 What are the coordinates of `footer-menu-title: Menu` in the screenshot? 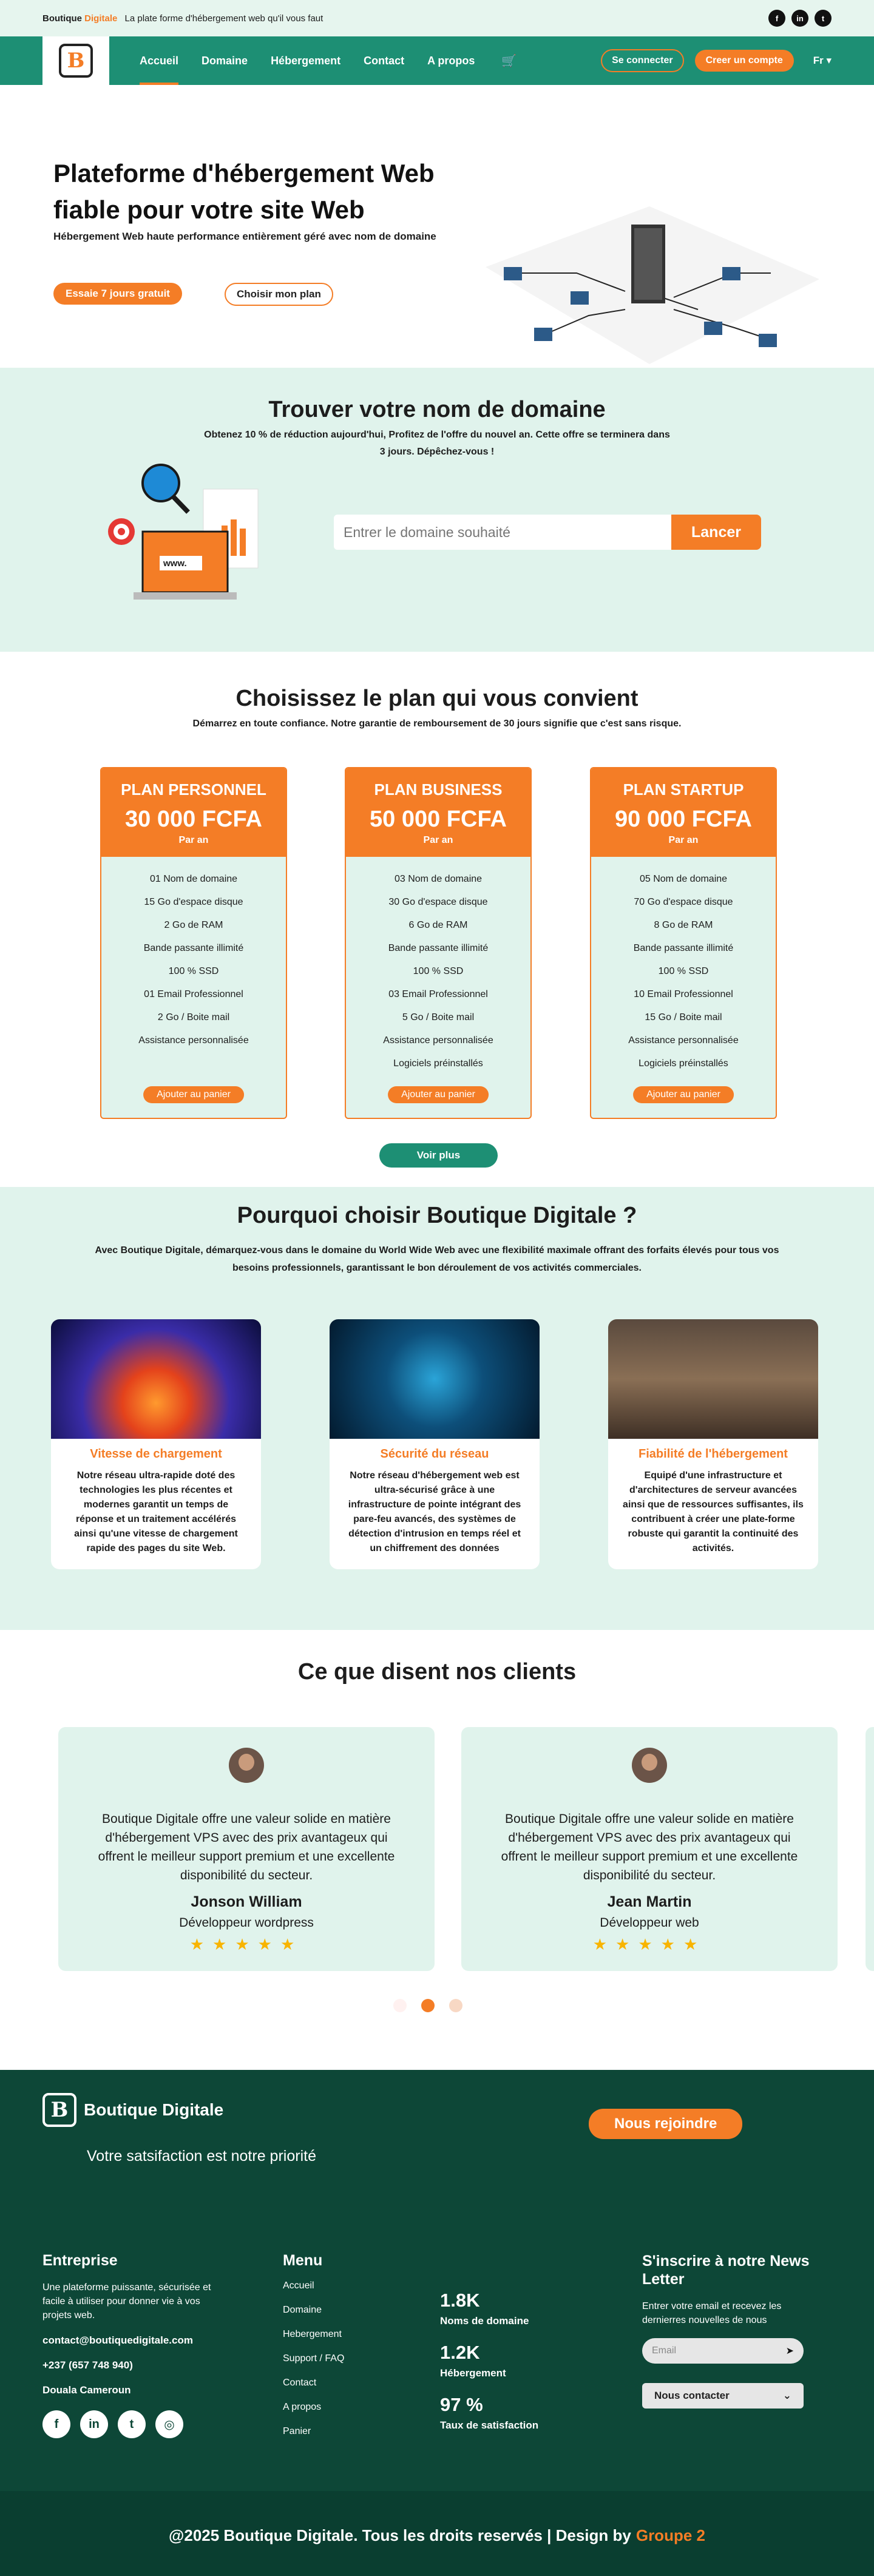 It's located at (303, 2260).